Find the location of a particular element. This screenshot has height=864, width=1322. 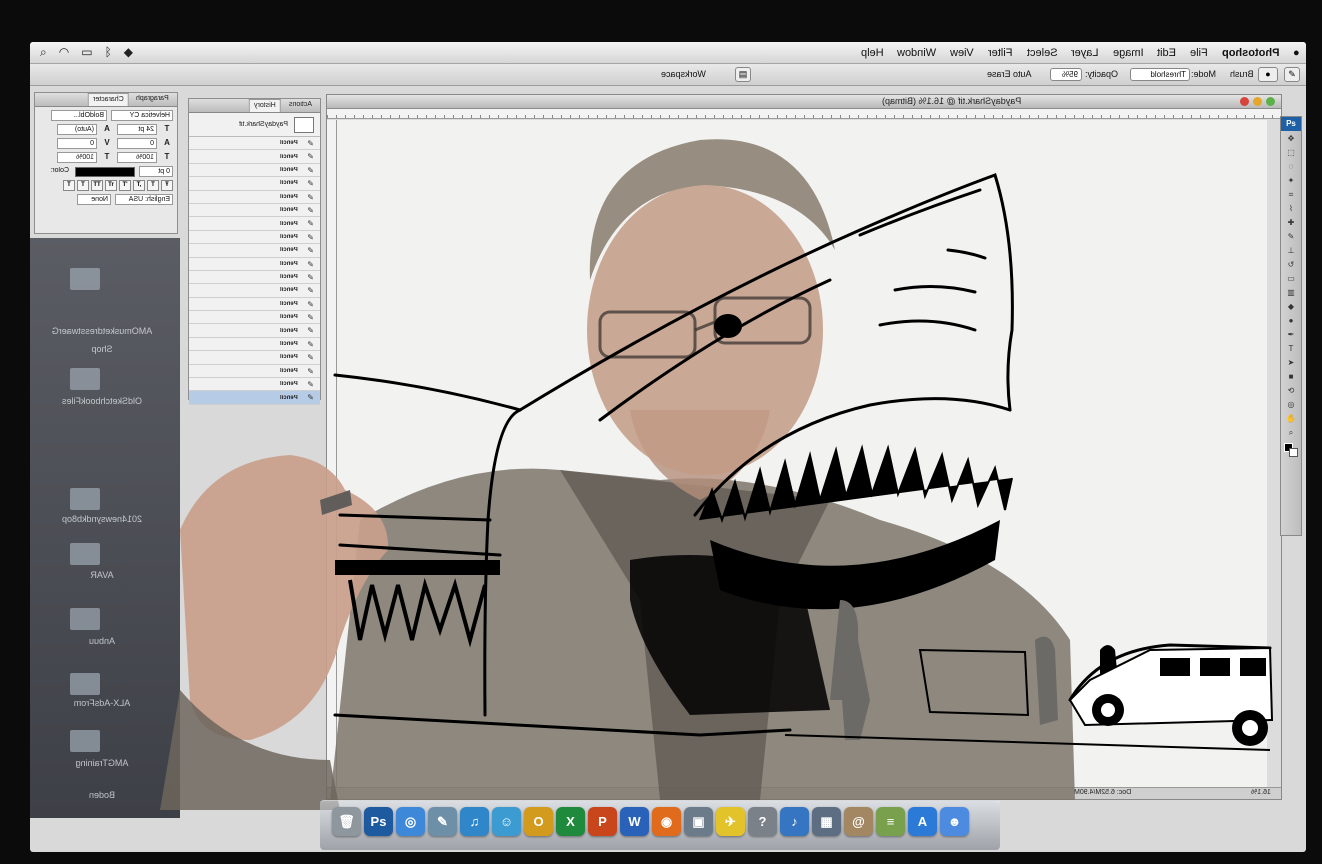

vertical-ruler is located at coordinates (332, 453).